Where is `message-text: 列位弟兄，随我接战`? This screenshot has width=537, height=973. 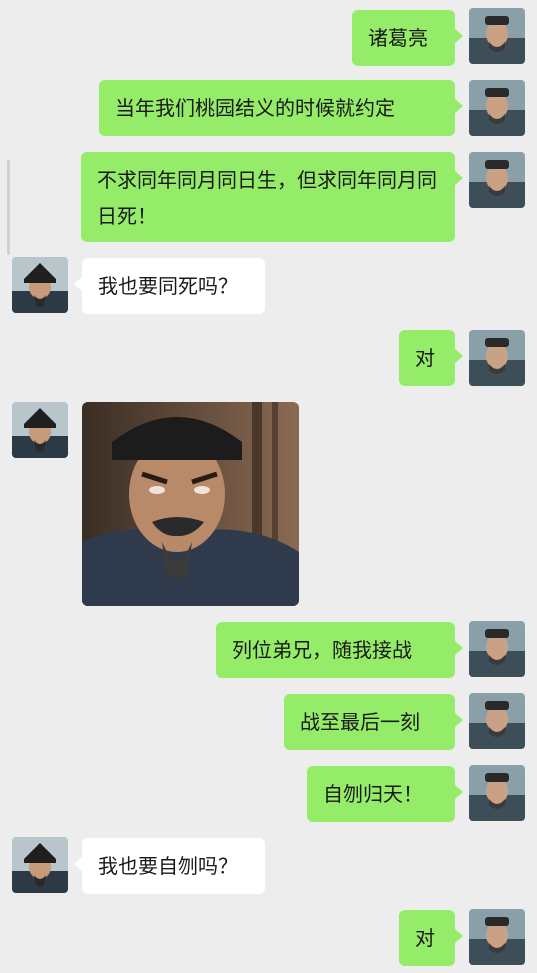
message-text: 列位弟兄，随我接战 is located at coordinates (322, 650).